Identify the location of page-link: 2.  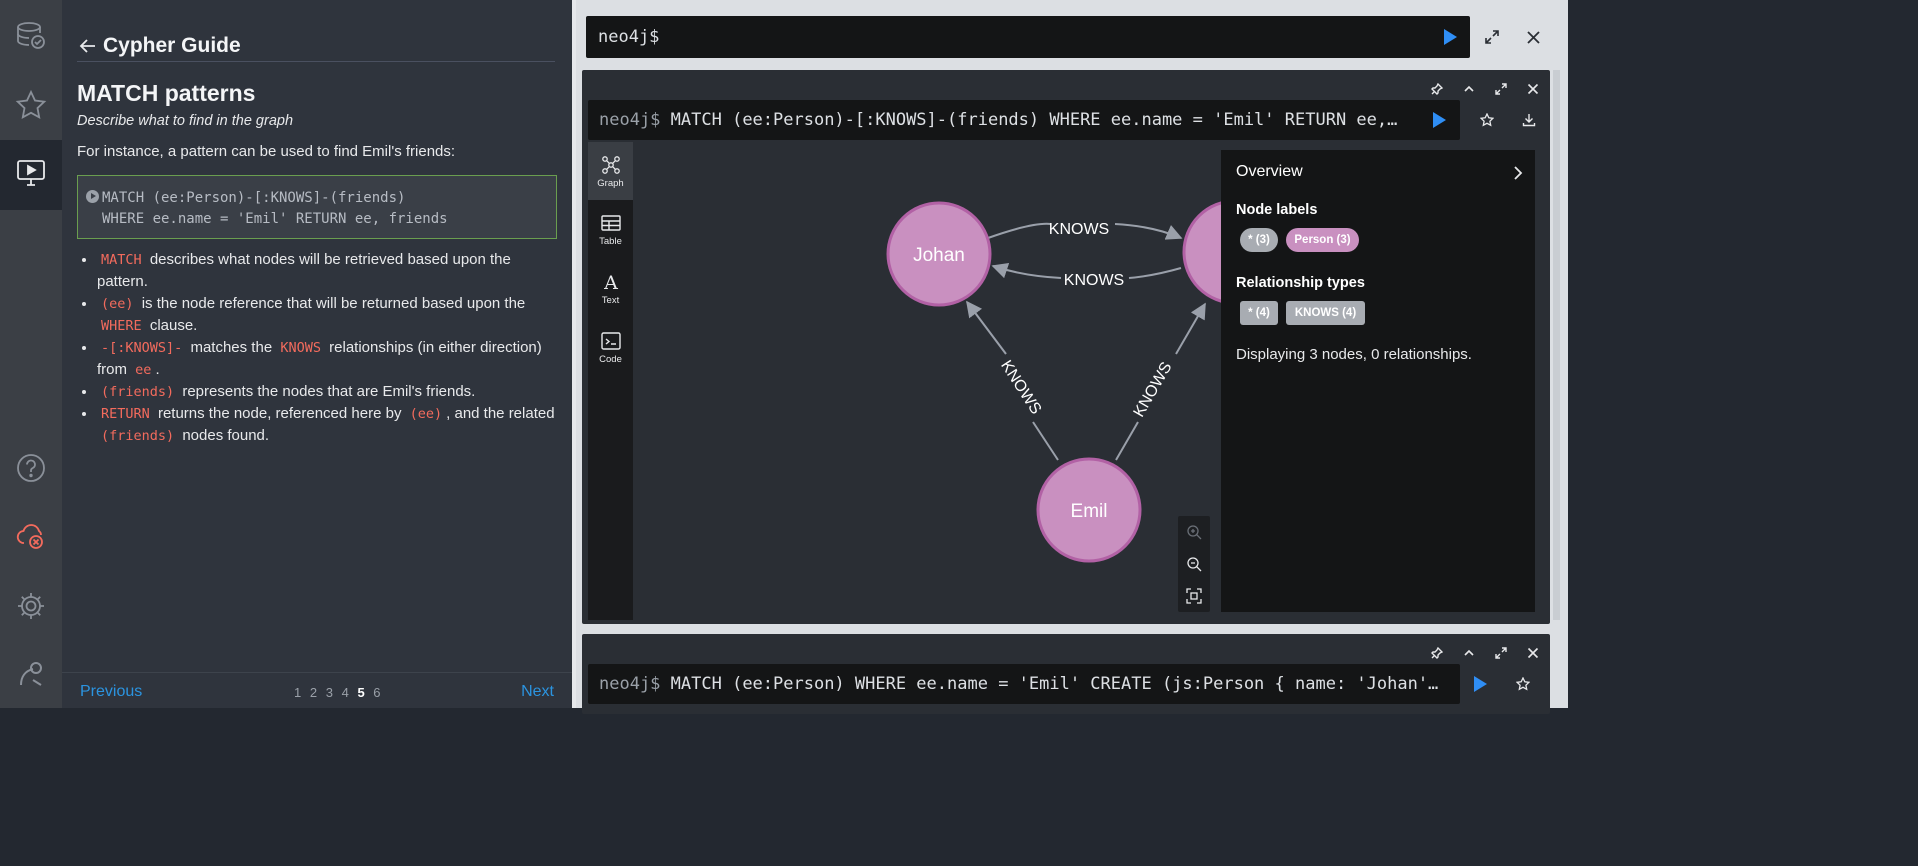
(314, 692).